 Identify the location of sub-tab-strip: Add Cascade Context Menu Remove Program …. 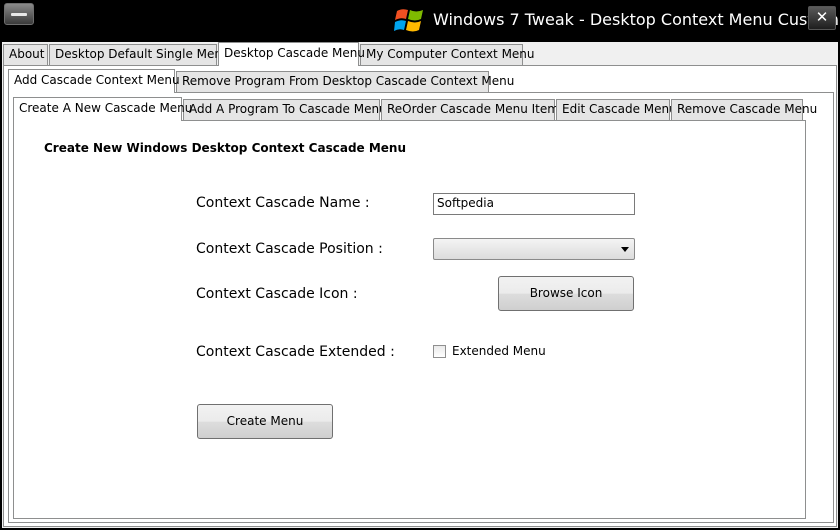
(421, 81).